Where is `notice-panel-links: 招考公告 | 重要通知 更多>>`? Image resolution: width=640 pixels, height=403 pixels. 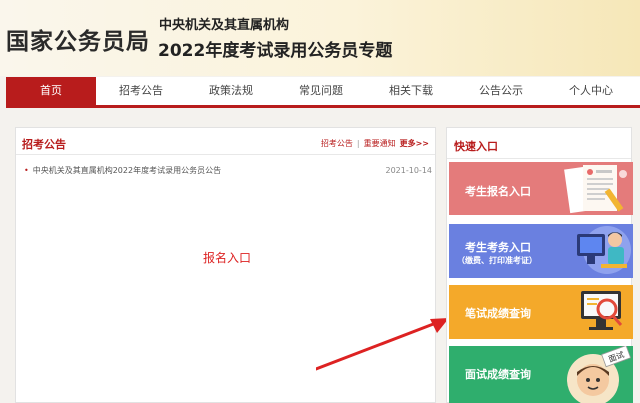
notice-panel-links: 招考公告 | 重要通知 更多>> is located at coordinates (375, 143).